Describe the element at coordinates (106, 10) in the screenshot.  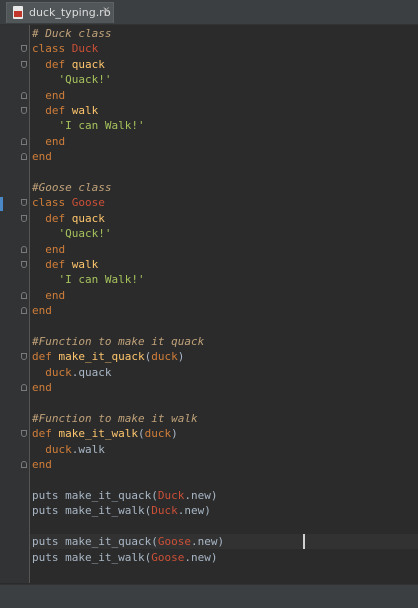
I see `close-icon: ×` at that location.